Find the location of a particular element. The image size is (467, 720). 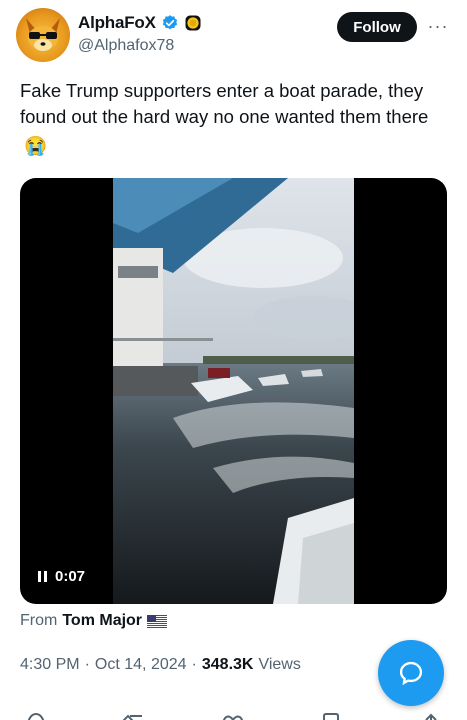

pause-icon is located at coordinates (42, 576).